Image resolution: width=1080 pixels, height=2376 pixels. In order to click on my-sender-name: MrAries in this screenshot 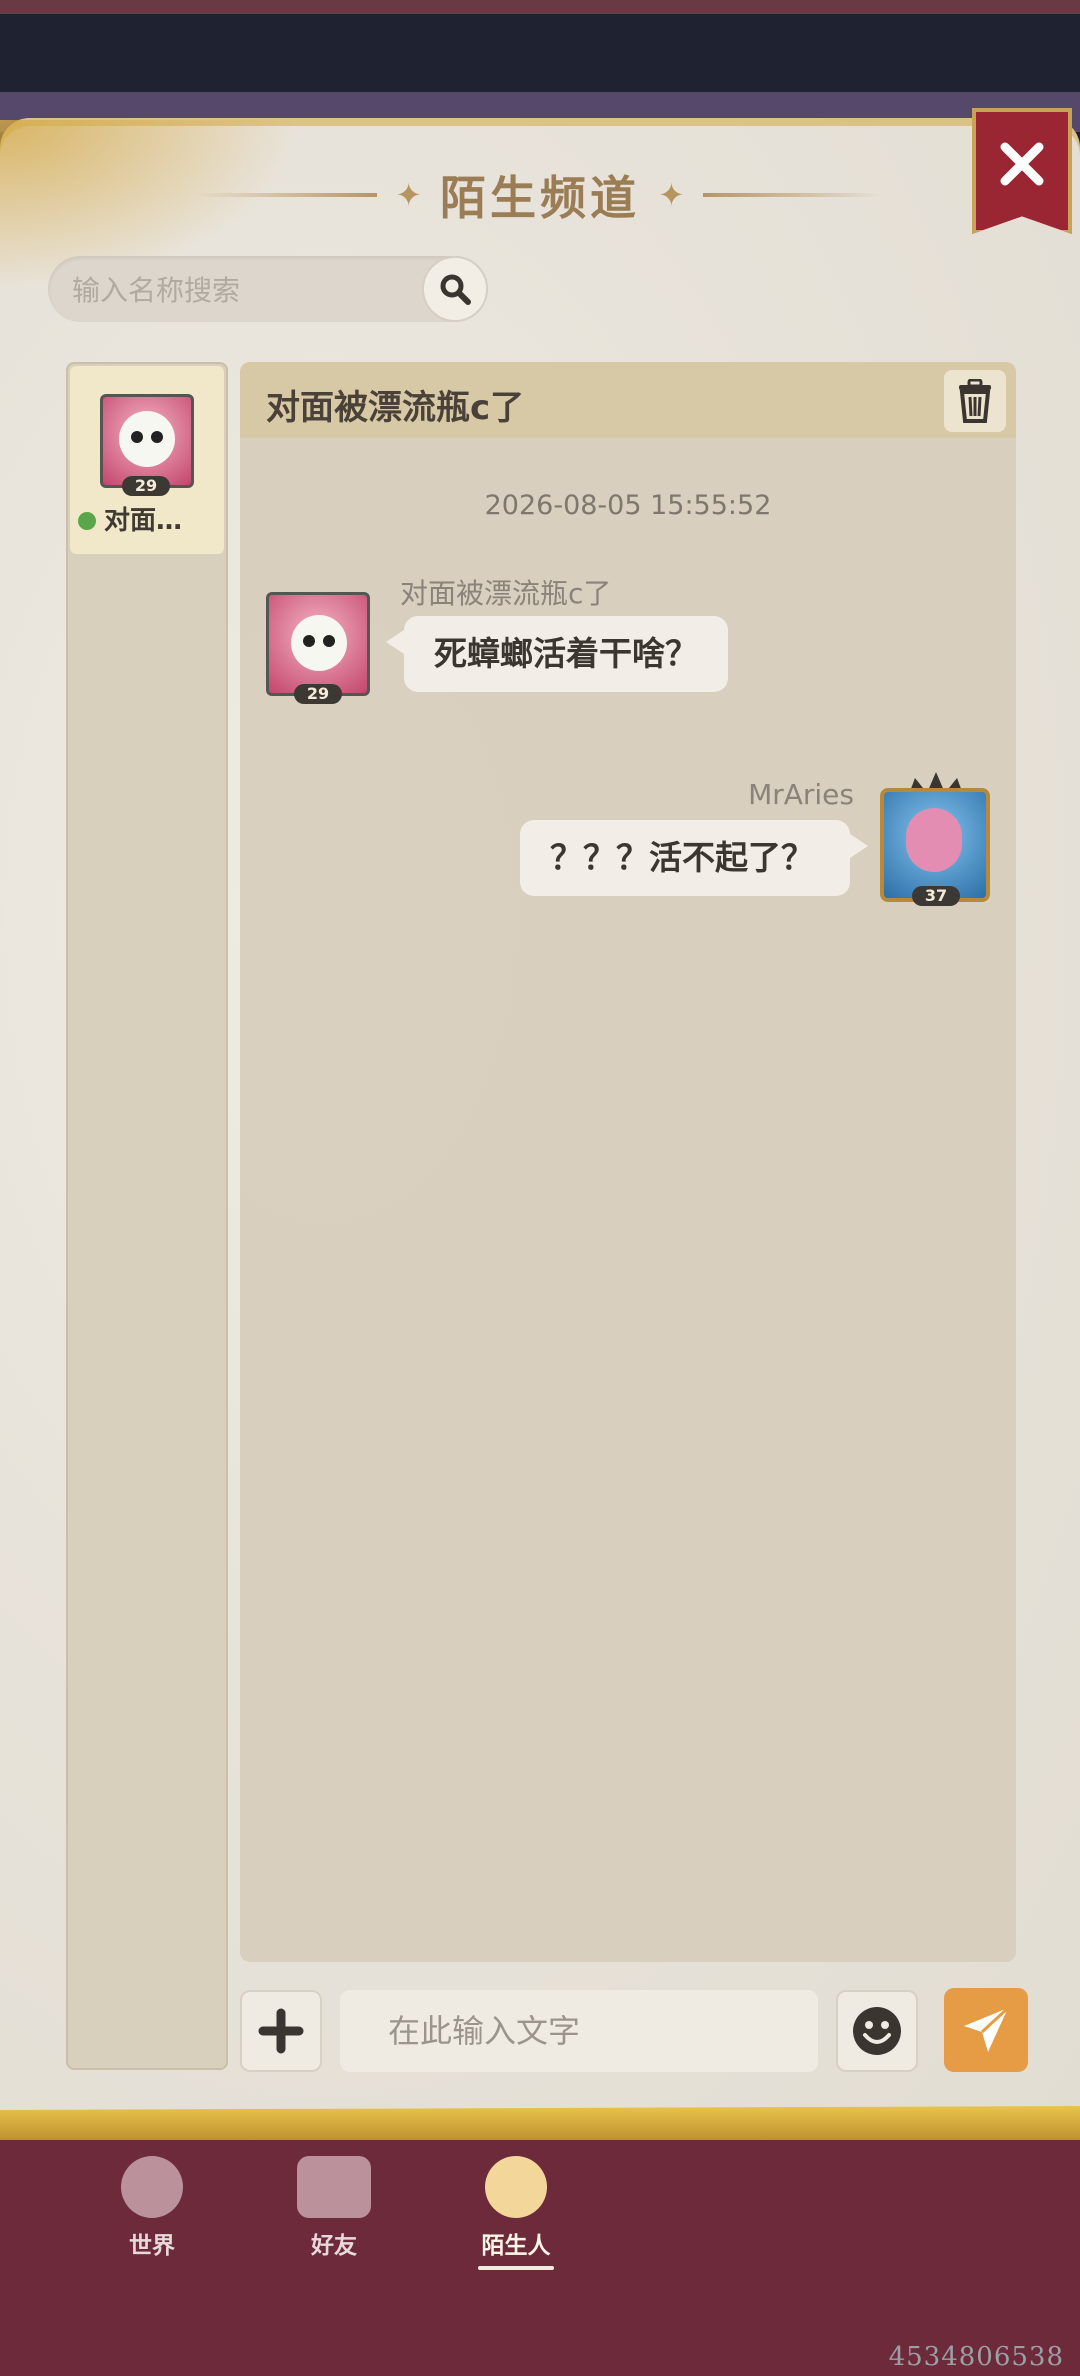, I will do `click(801, 794)`.